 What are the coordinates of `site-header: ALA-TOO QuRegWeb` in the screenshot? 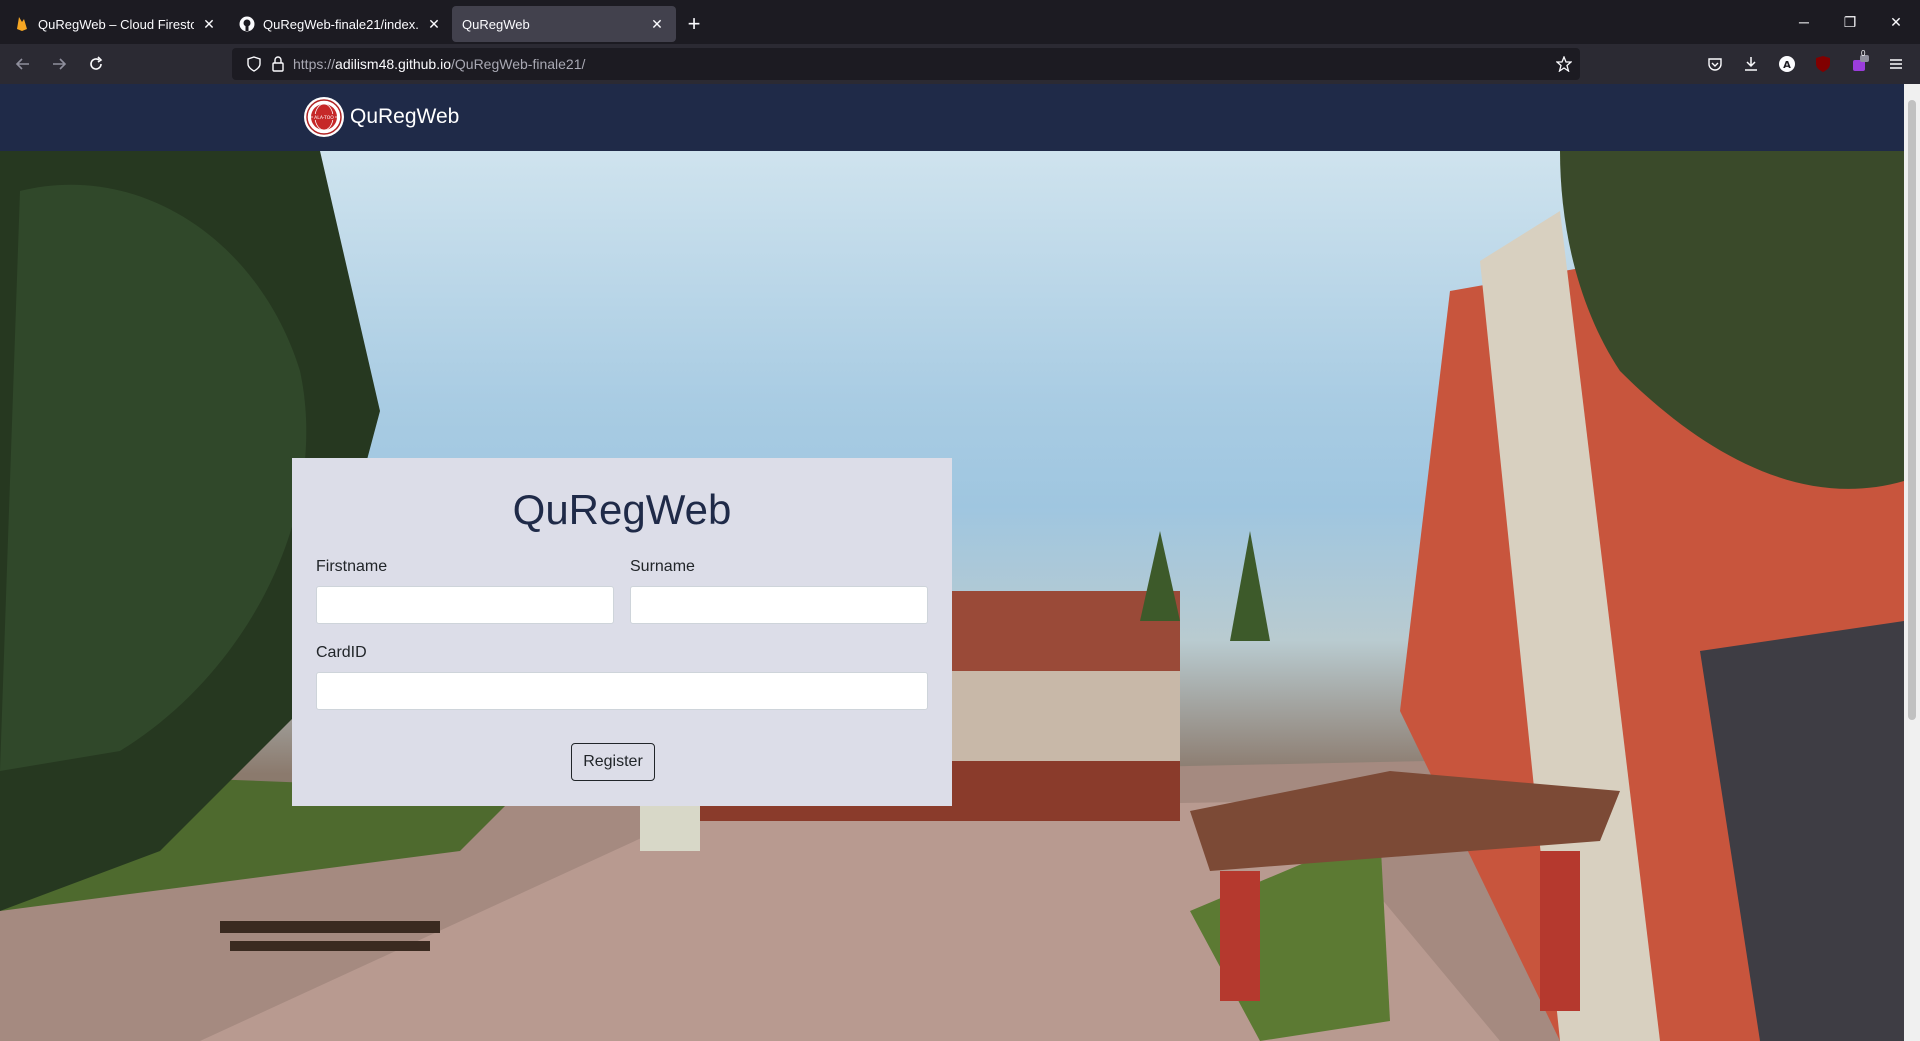 It's located at (952, 117).